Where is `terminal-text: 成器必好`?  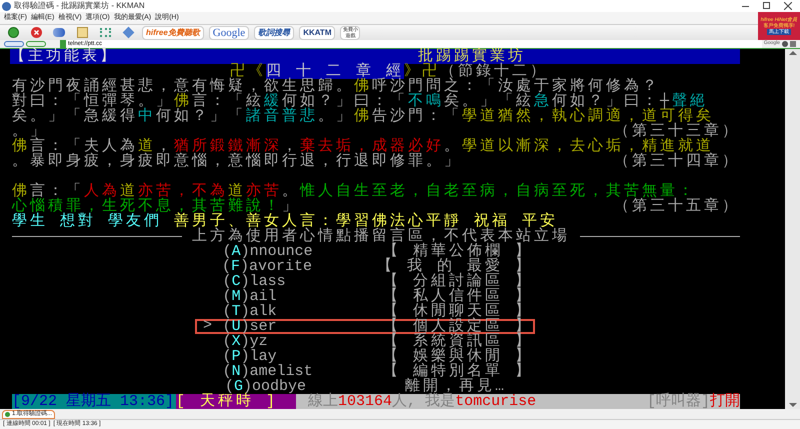 terminal-text: 成器必好 is located at coordinates (408, 146).